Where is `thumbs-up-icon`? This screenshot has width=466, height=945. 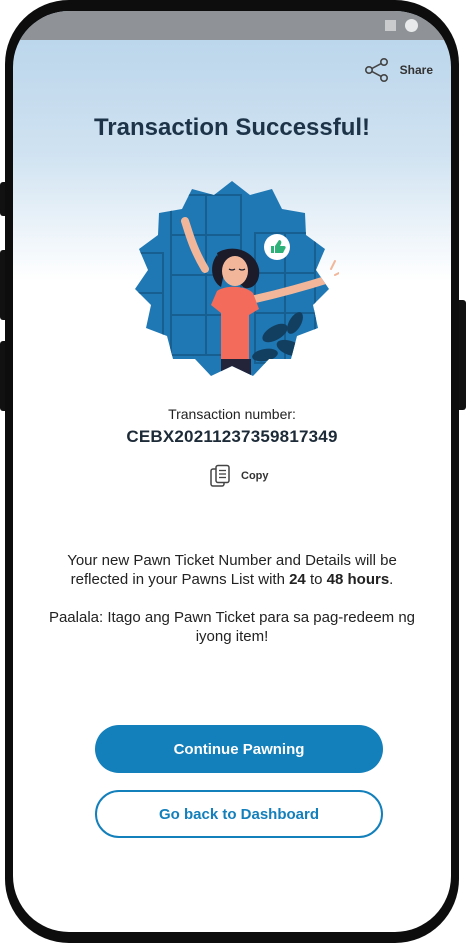
thumbs-up-icon is located at coordinates (277, 247).